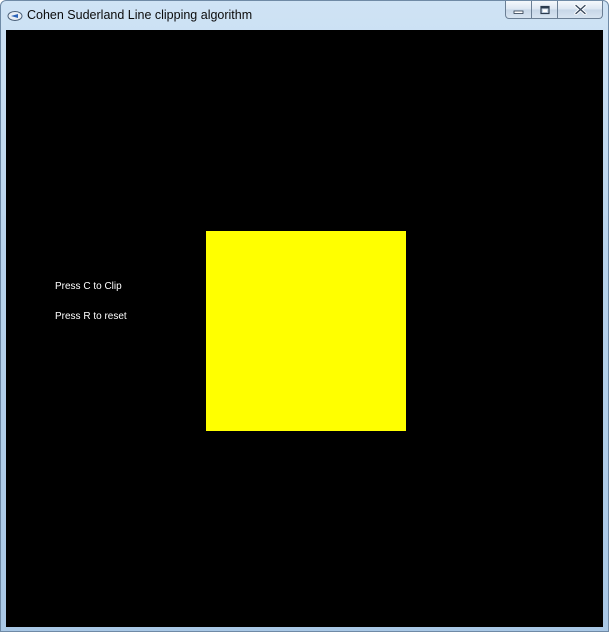  I want to click on close-icon, so click(580, 9).